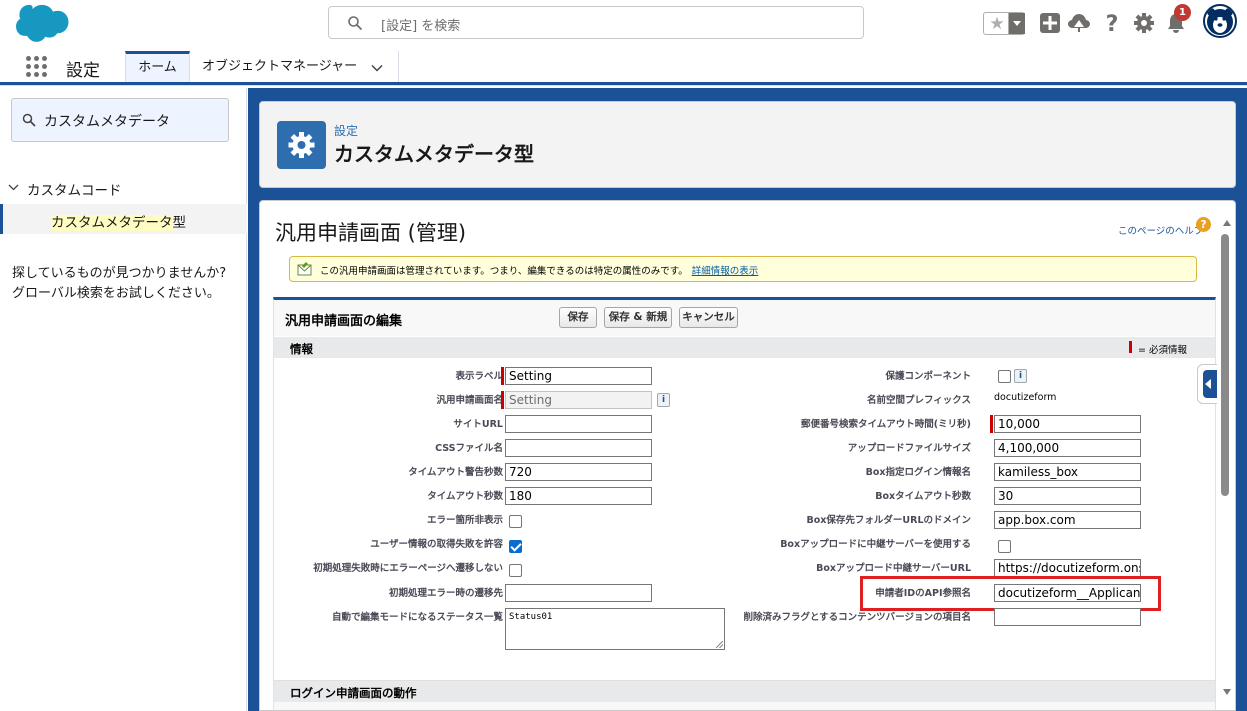  I want to click on avatar-bear-icon, so click(1220, 21).